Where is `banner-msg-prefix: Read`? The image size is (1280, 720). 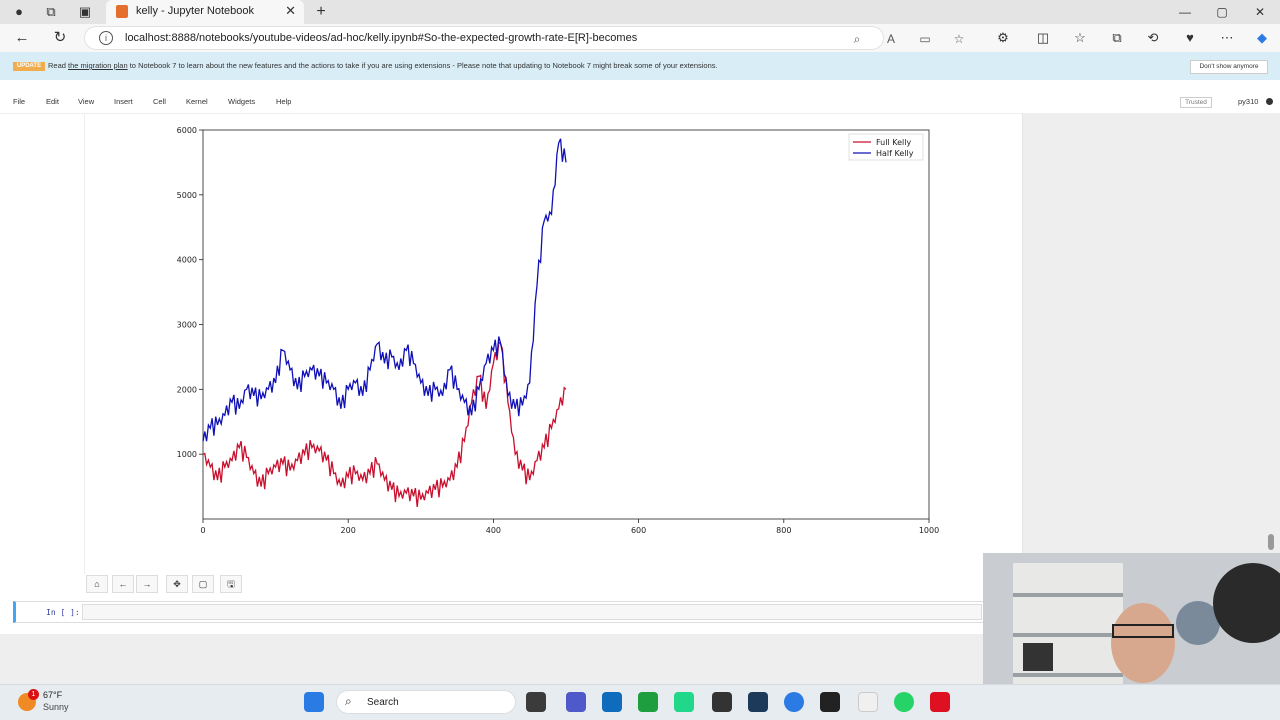 banner-msg-prefix: Read is located at coordinates (58, 65).